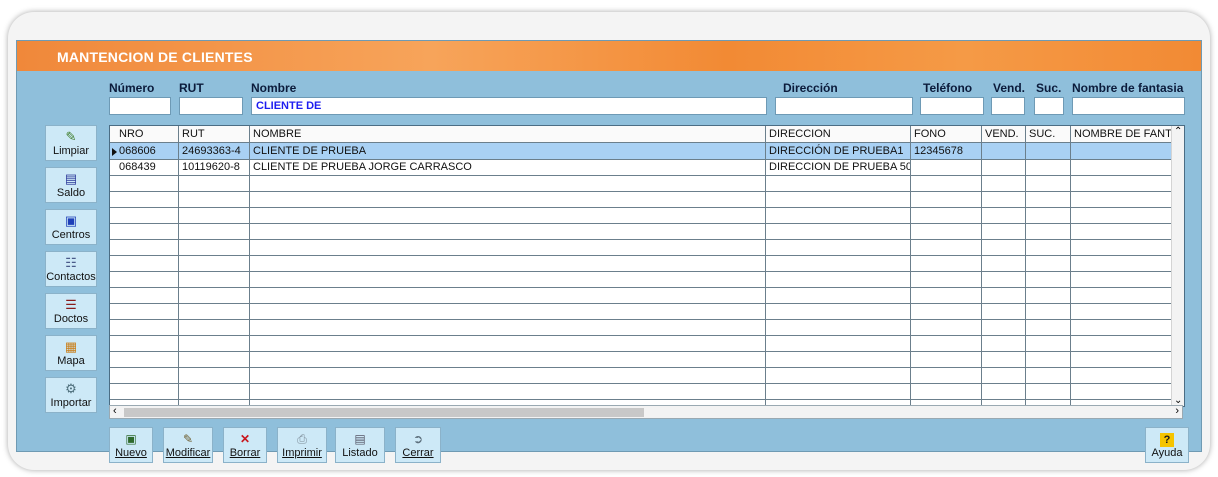 The height and width of the screenshot is (477, 1218). Describe the element at coordinates (137, 151) in the screenshot. I see `cell-nro: 068606` at that location.